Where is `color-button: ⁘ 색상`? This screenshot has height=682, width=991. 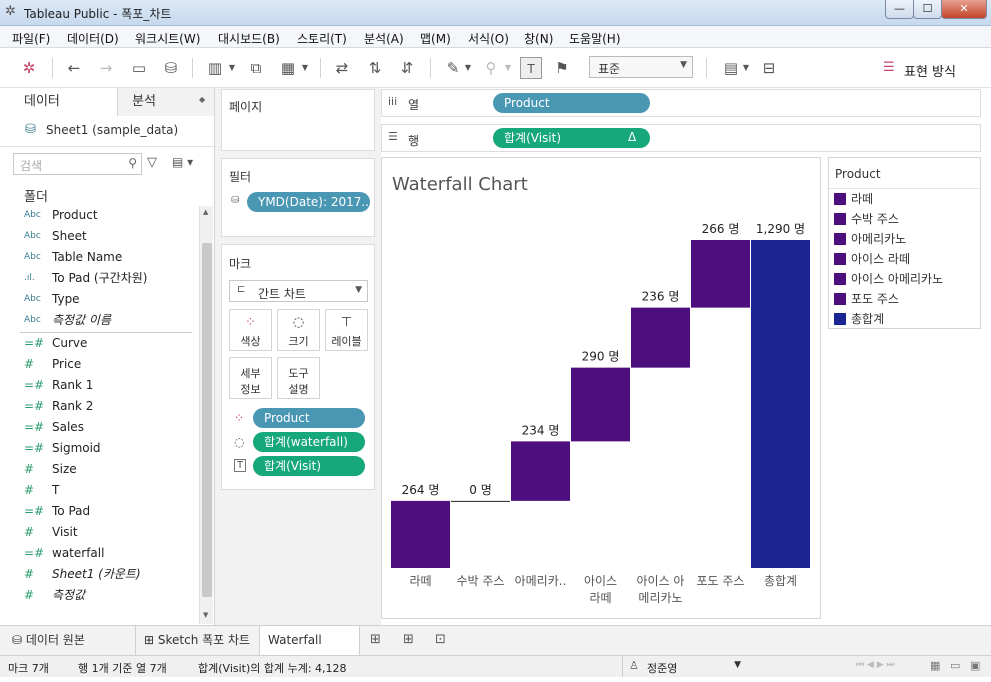
color-button: ⁘ 색상 is located at coordinates (250, 330).